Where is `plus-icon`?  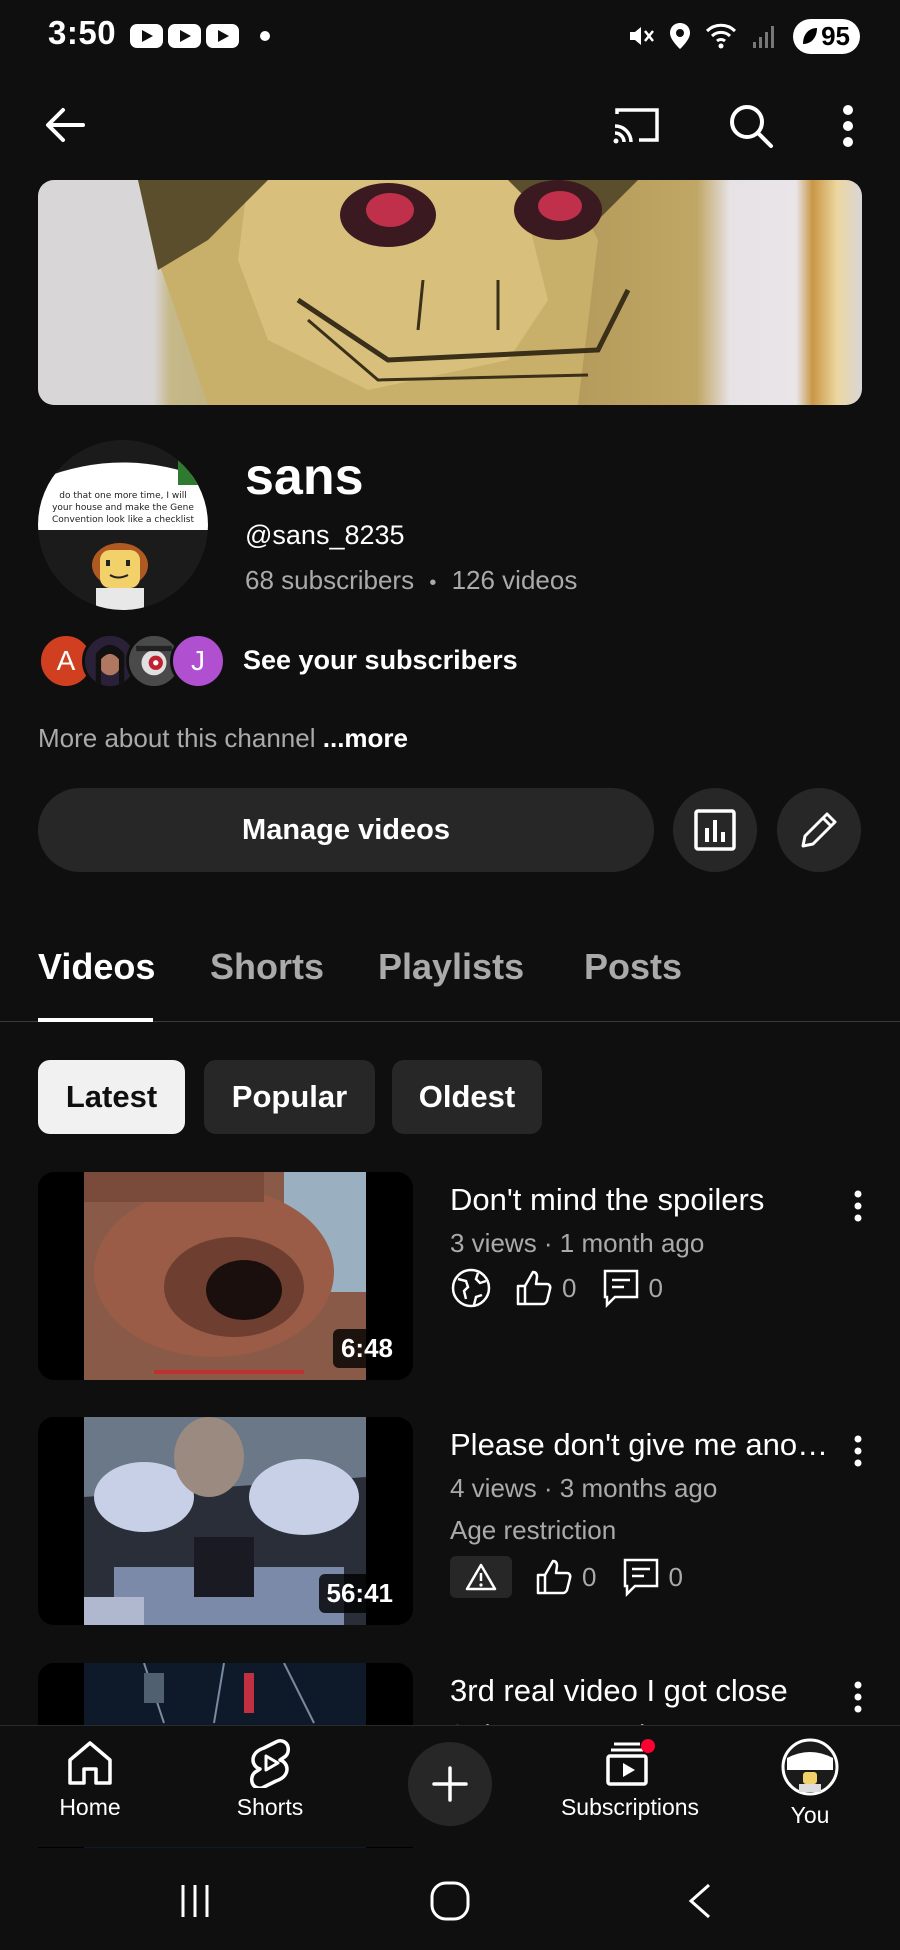
plus-icon is located at coordinates (450, 1784).